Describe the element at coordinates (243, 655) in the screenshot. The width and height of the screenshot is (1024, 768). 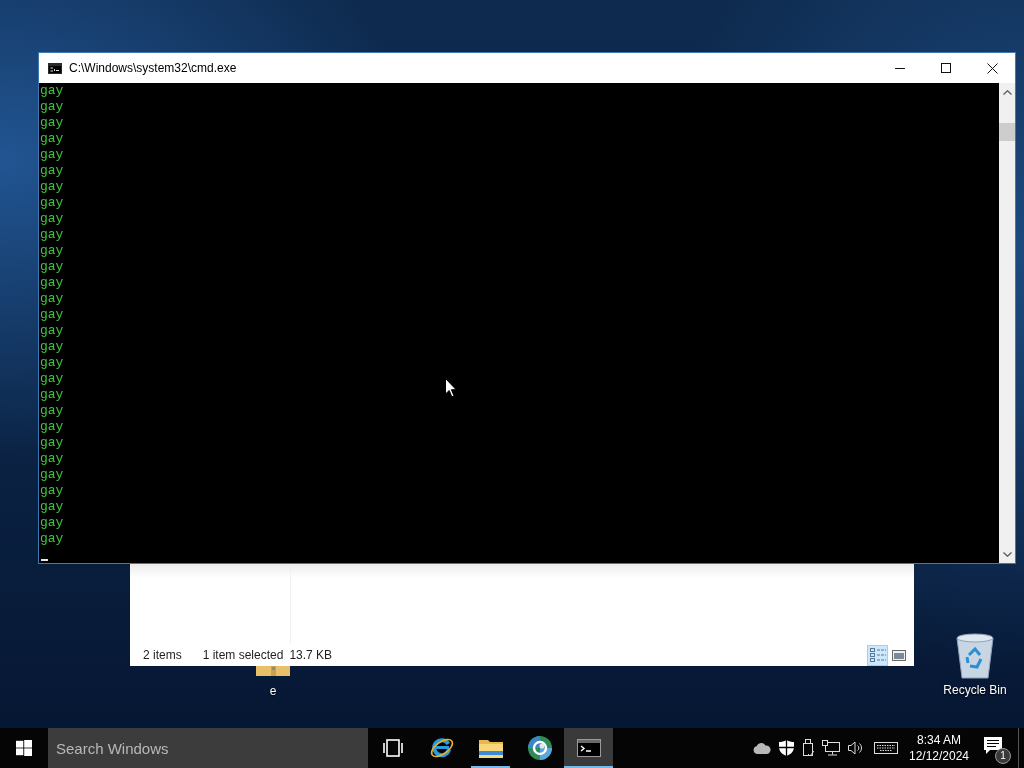
I see `selection-status: 1 item selected` at that location.